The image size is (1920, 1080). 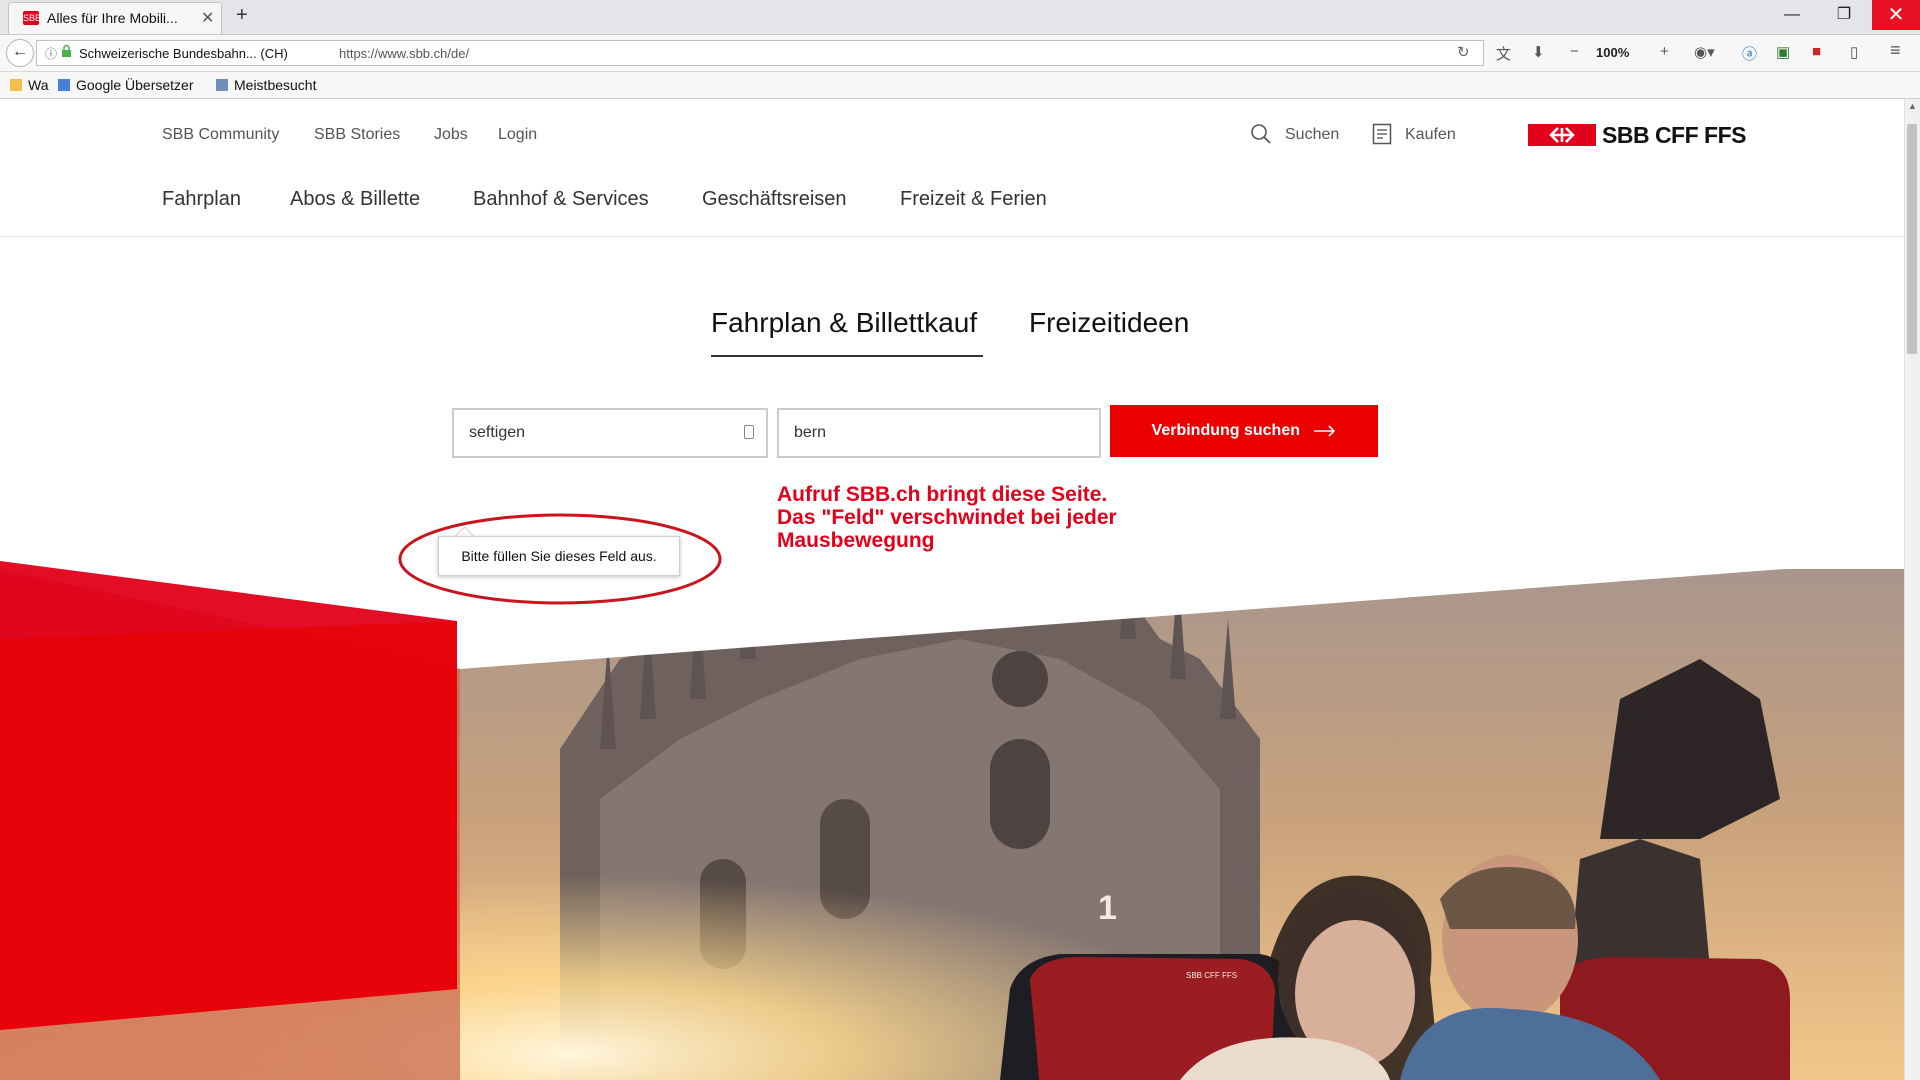 I want to click on zoom-in-icon: +, so click(x=1664, y=51).